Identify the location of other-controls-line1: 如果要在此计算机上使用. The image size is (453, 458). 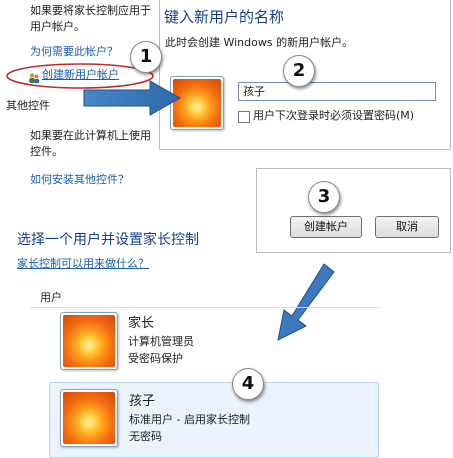
(90, 135).